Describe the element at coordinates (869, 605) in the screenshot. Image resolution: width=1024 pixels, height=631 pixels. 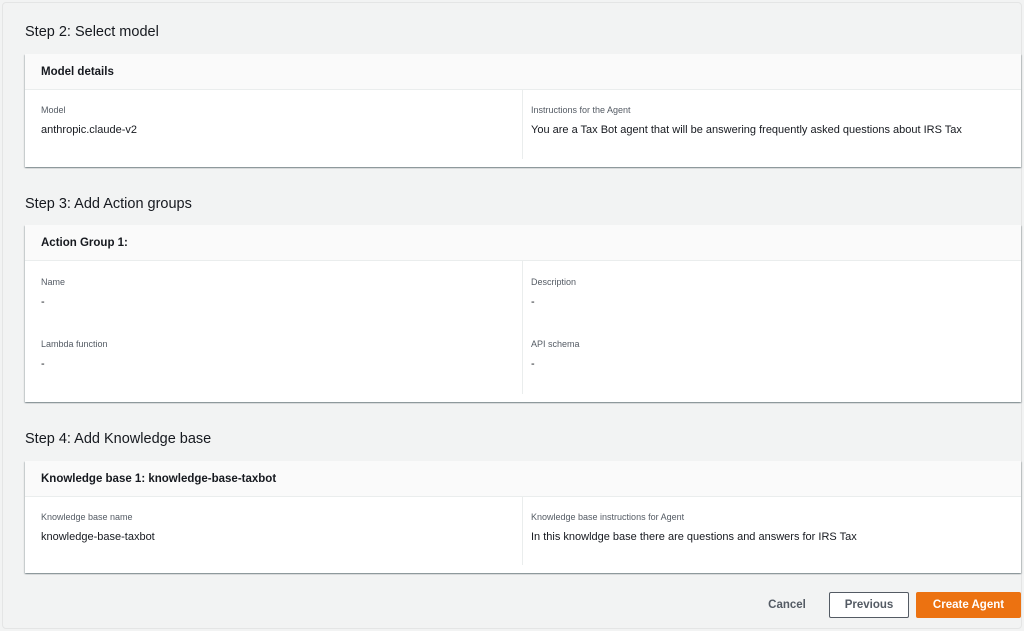
I see `previous-button: Previous` at that location.